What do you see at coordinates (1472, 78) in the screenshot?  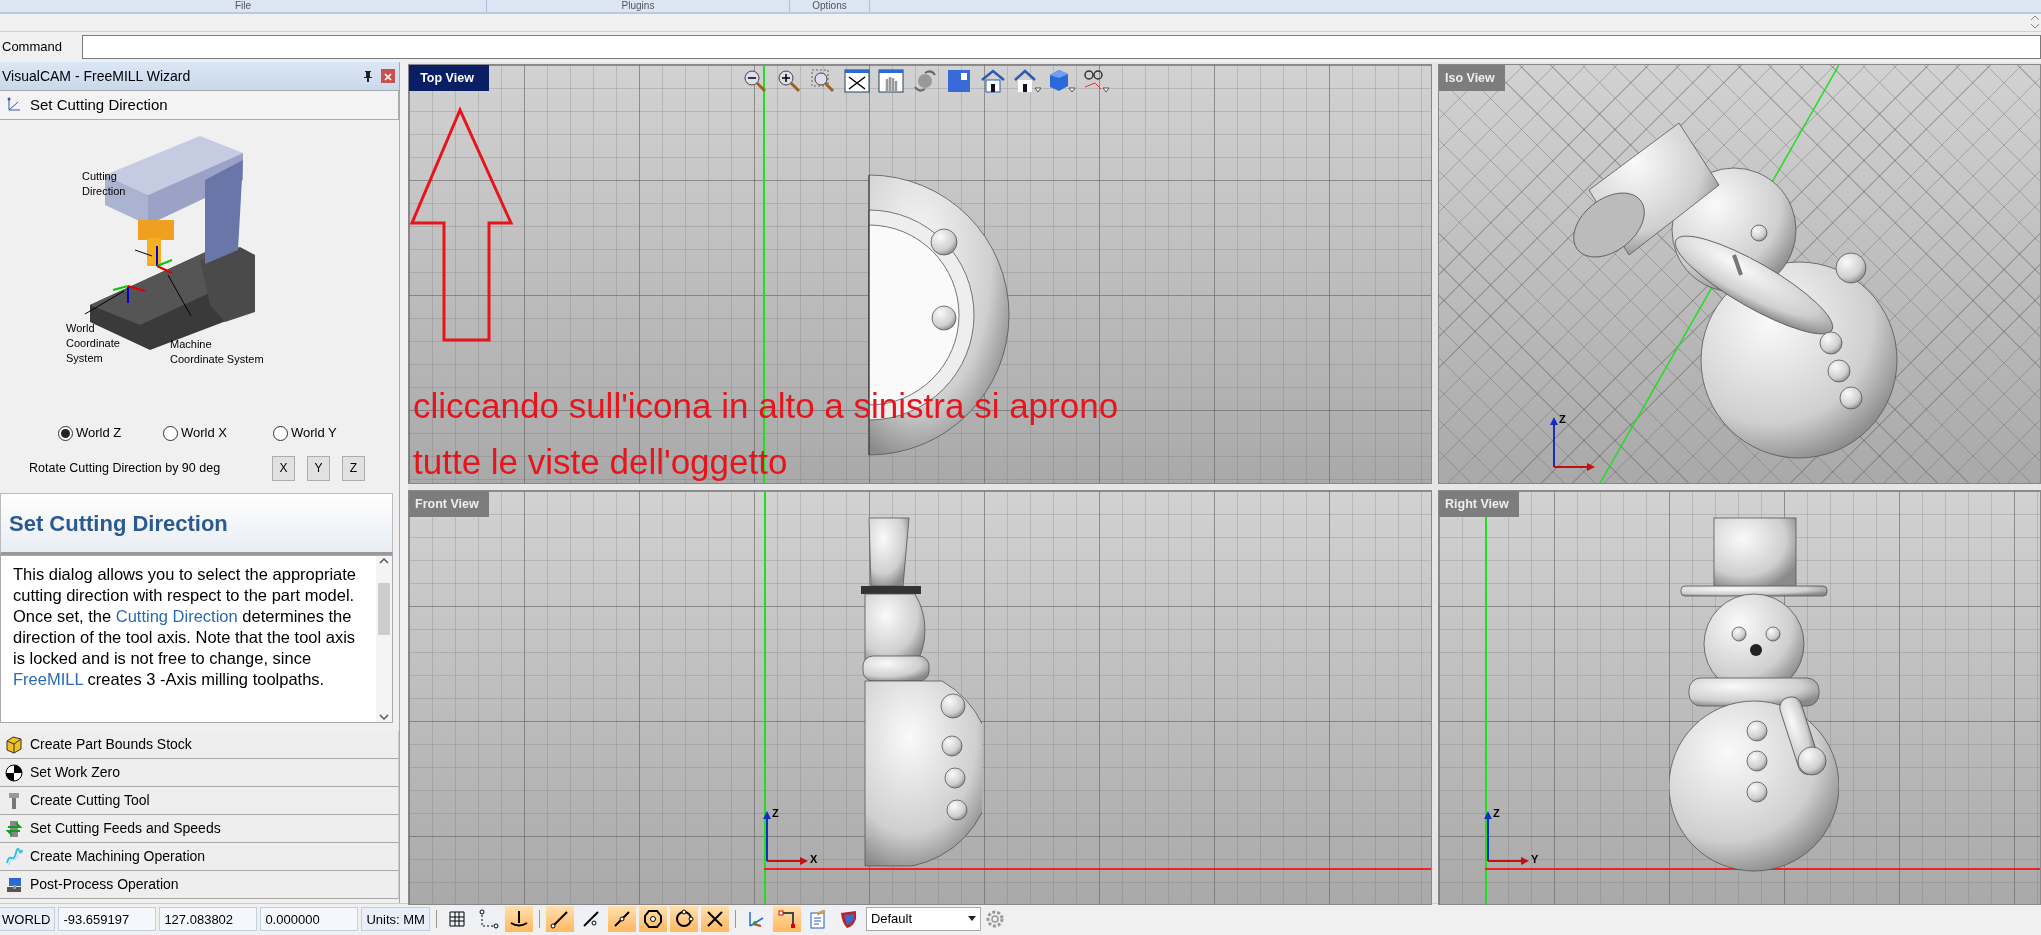 I see `viewport-tab: Iso View` at bounding box center [1472, 78].